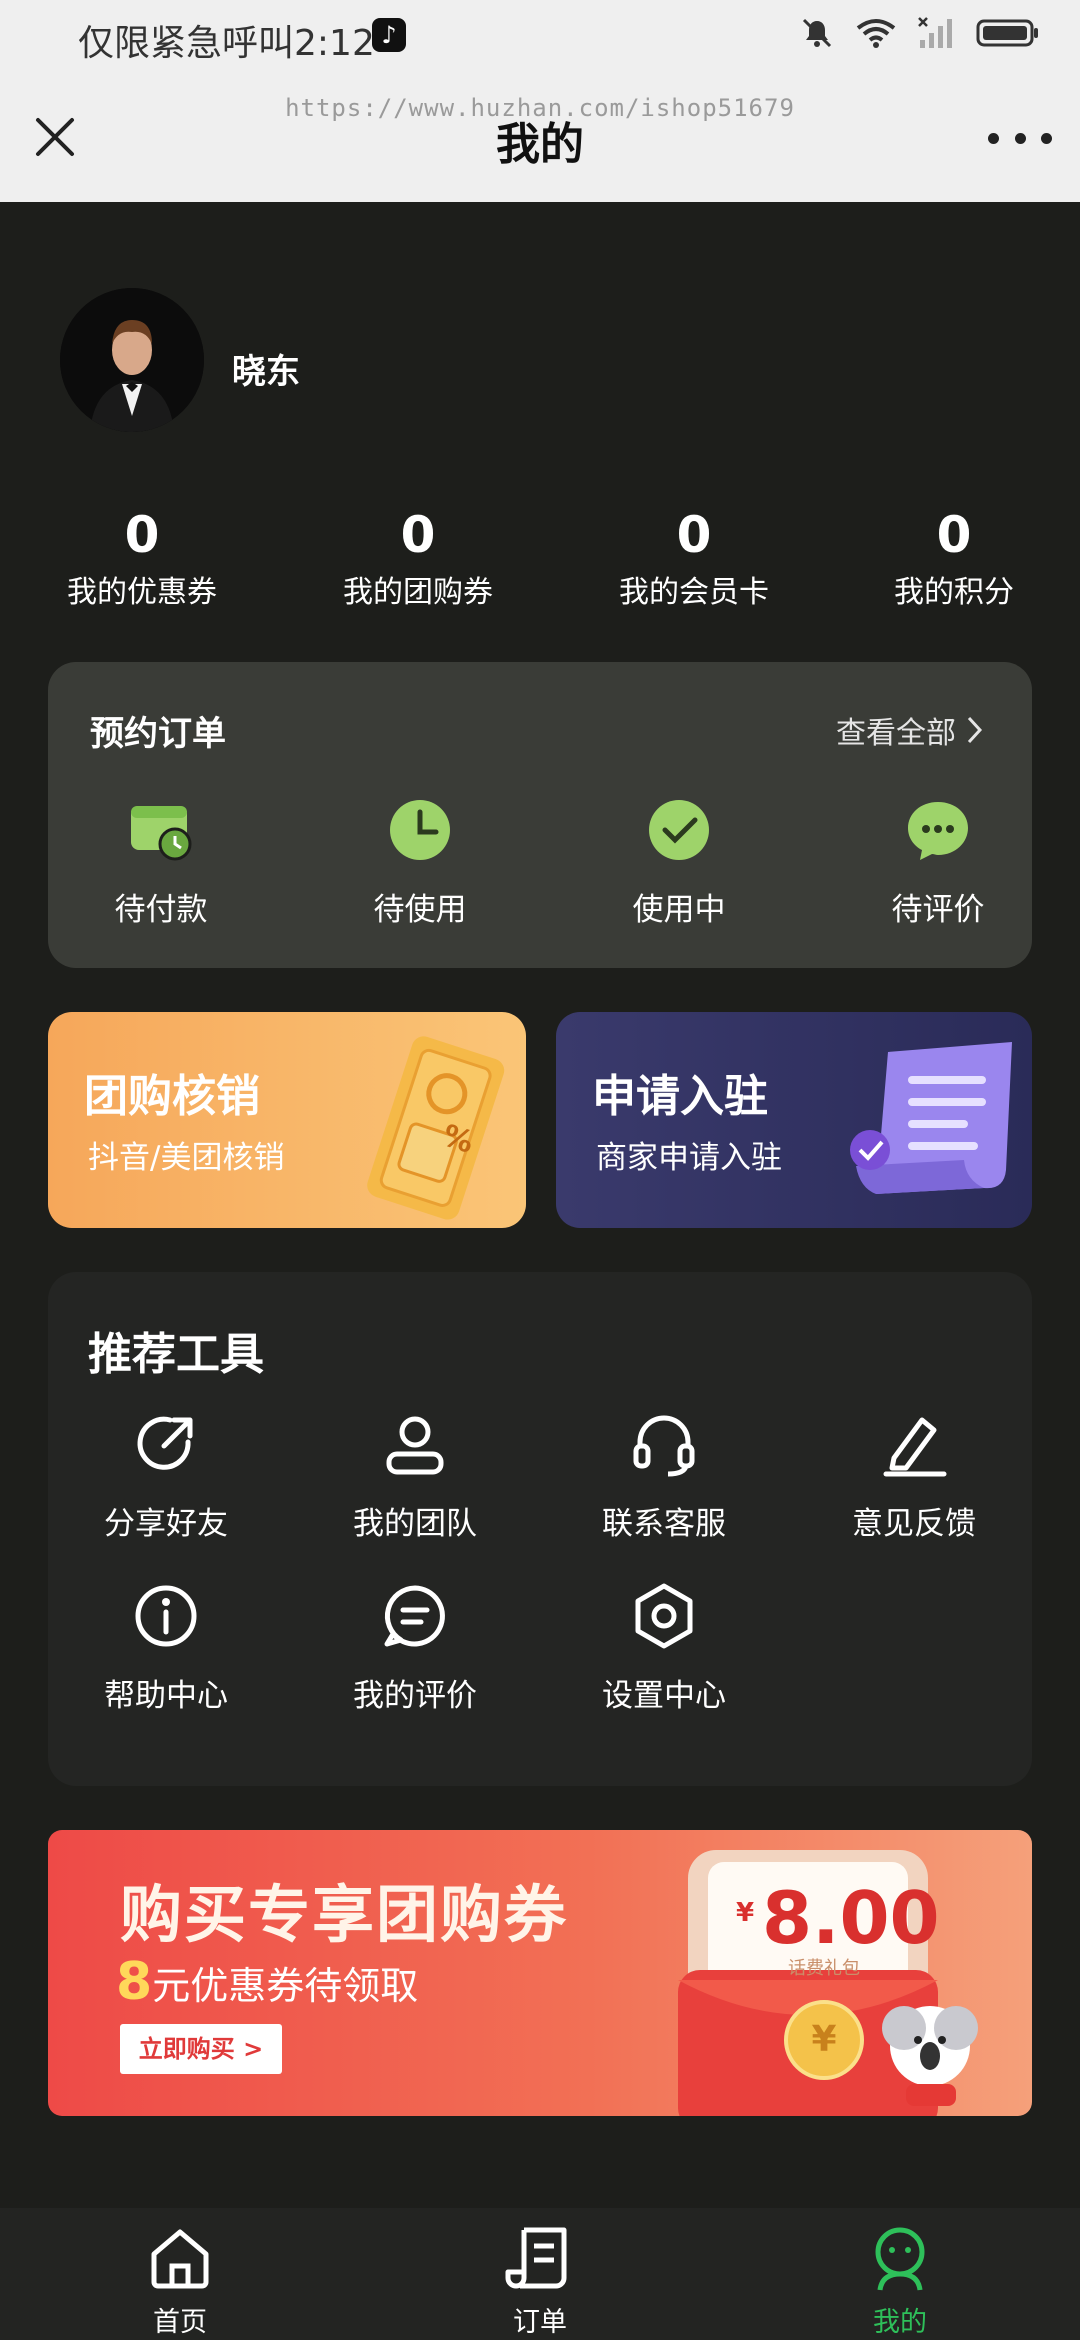 This screenshot has height=2340, width=1080. Describe the element at coordinates (415, 1647) in the screenshot. I see `tool-my-reviews: 我的评价` at that location.